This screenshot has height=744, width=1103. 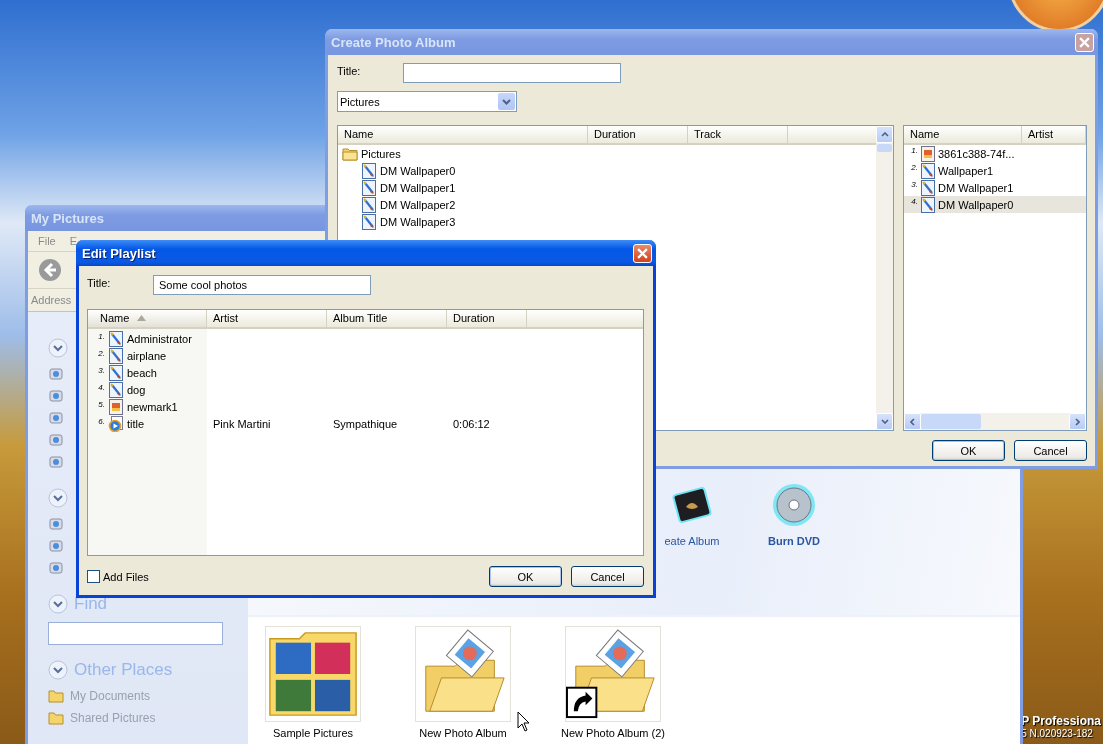 I want to click on source-dropdown: Pictures, so click(x=427, y=101).